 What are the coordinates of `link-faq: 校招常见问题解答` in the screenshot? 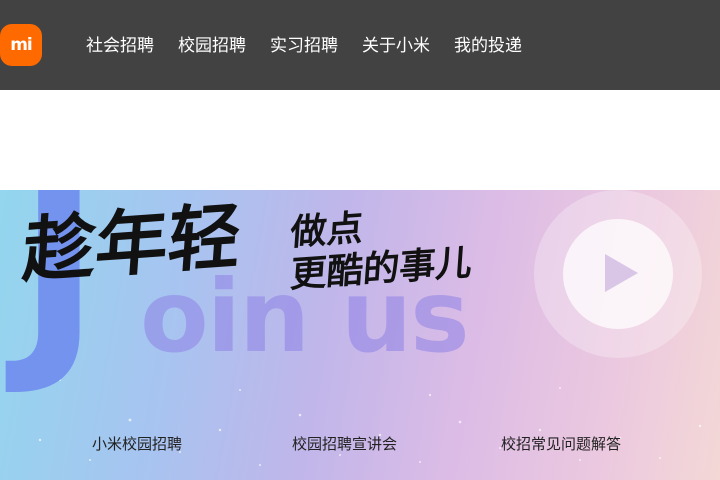 It's located at (561, 444).